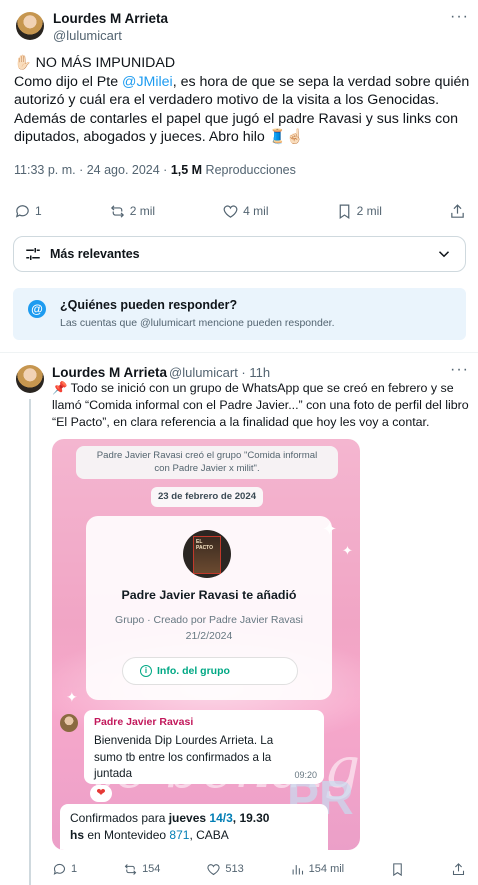 This screenshot has width=478, height=885. What do you see at coordinates (193, 671) in the screenshot?
I see `group-info-label: Info. del grupo` at bounding box center [193, 671].